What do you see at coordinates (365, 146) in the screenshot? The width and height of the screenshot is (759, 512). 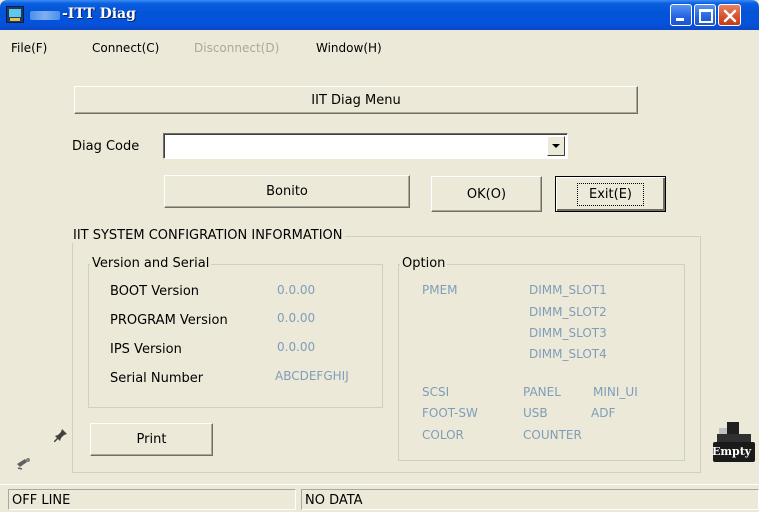 I see `diag-code-combobox` at bounding box center [365, 146].